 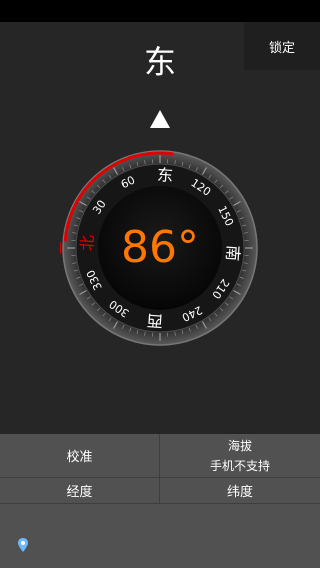 I want to click on compass-label: 东, so click(x=164, y=175).